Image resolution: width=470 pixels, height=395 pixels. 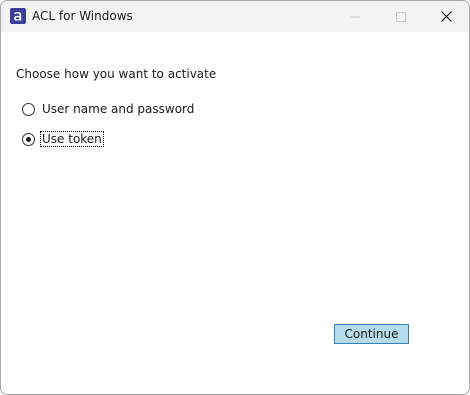 What do you see at coordinates (116, 74) in the screenshot?
I see `activation-prompt: Choose how you want to activate` at bounding box center [116, 74].